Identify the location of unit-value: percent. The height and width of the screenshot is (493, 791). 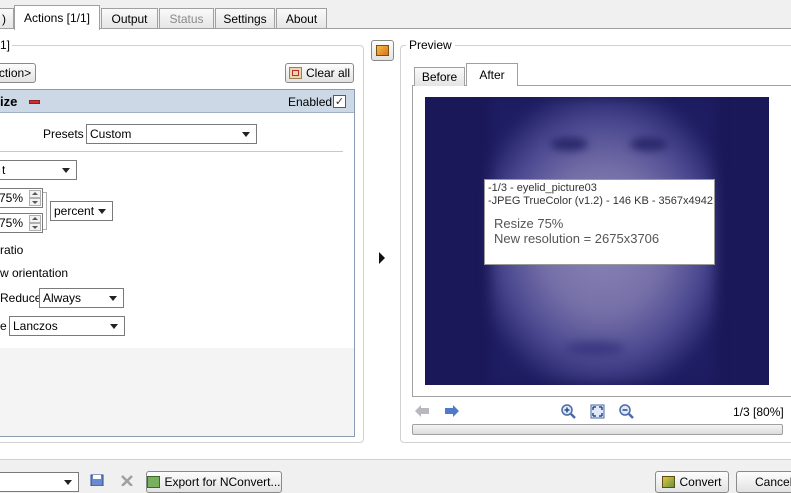
(74, 211).